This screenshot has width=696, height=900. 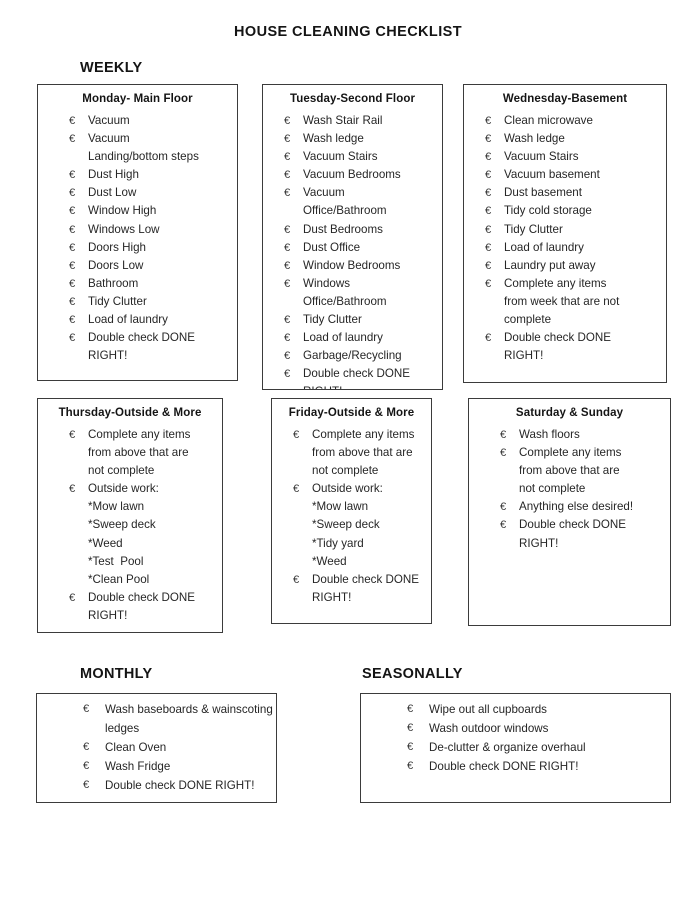 I want to click on checklist-item: € Window Bedrooms, so click(x=363, y=266).